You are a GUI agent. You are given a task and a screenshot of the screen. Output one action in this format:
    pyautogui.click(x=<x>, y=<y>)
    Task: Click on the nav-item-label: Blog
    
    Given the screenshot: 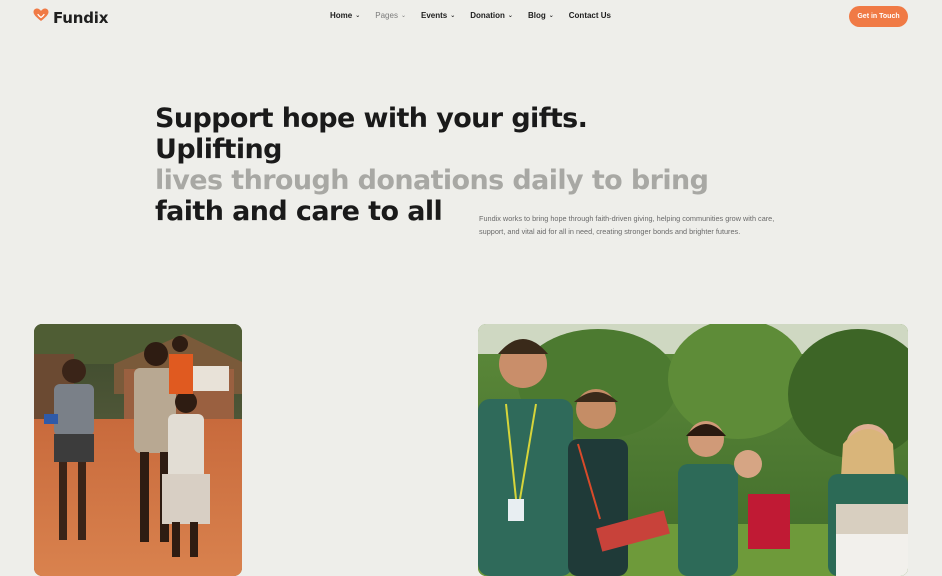 What is the action you would take?
    pyautogui.click(x=536, y=15)
    